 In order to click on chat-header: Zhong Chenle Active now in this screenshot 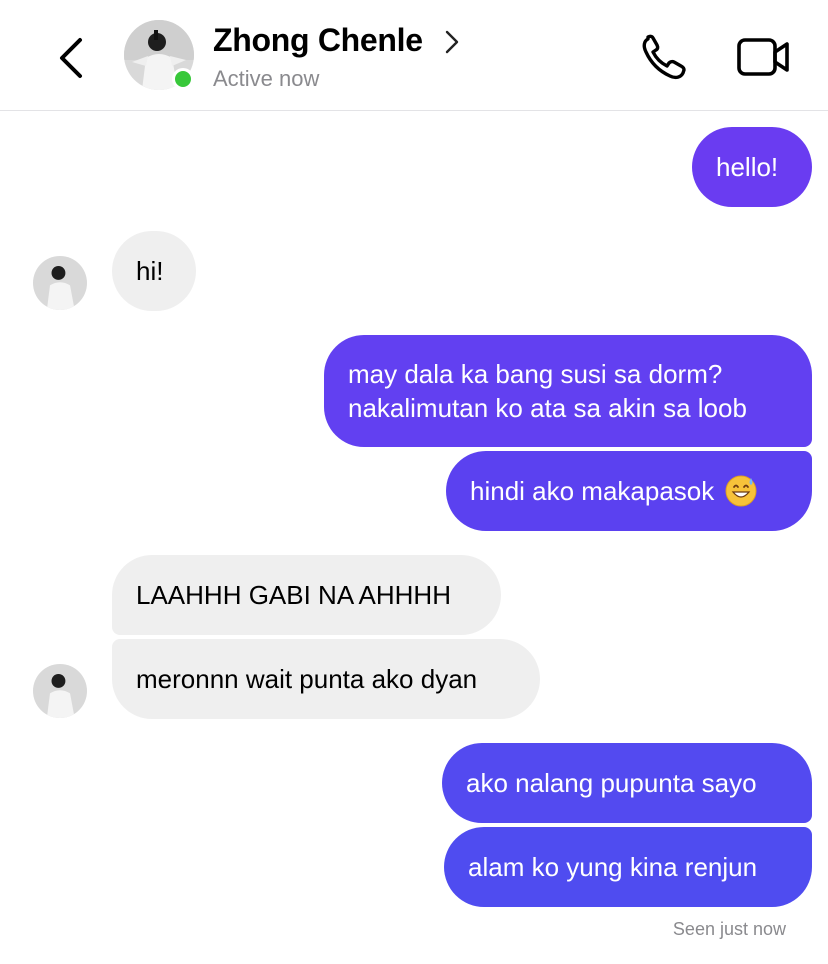, I will do `click(414, 55)`.